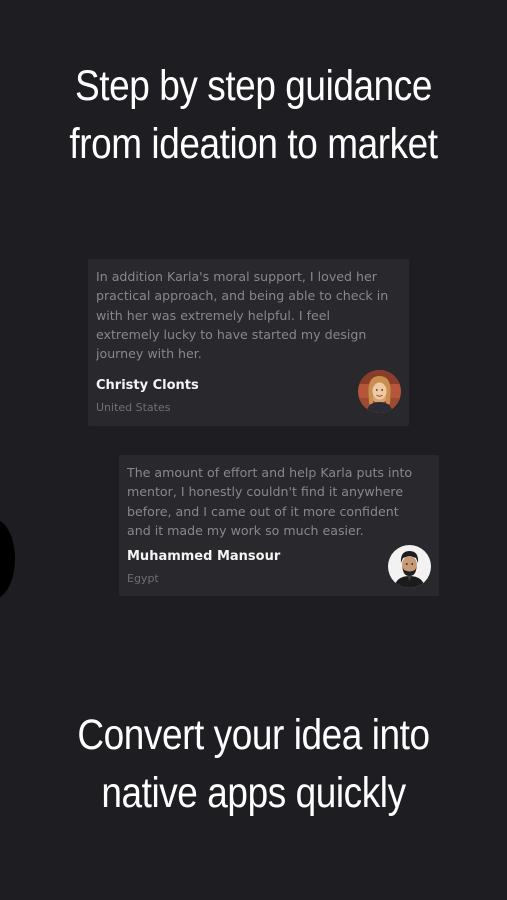  I want to click on man-portrait-avatar-icon, so click(409, 566).